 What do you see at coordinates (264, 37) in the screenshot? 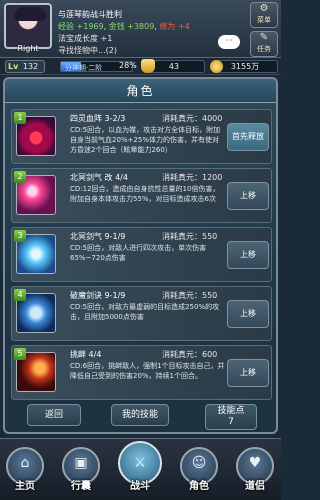
I see `task-icon: ✎` at bounding box center [264, 37].